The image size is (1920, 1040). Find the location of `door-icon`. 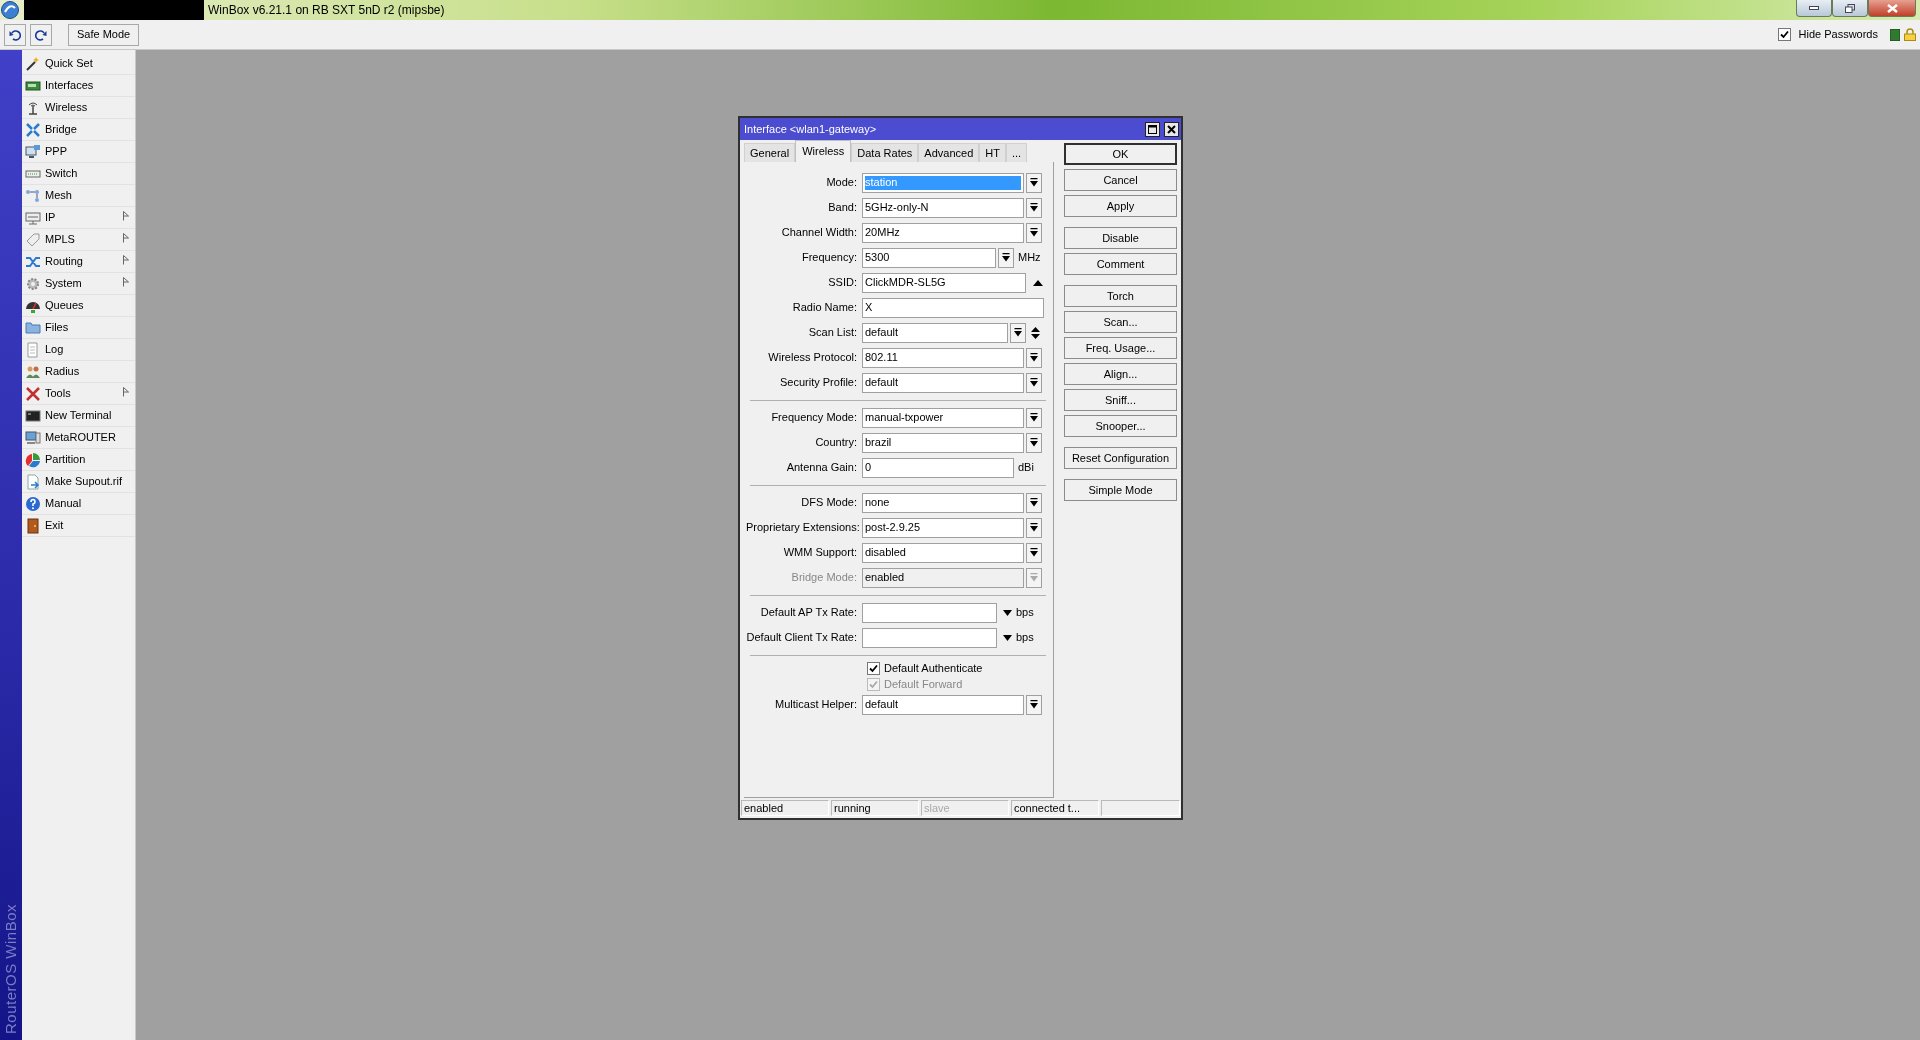

door-icon is located at coordinates (33, 525).